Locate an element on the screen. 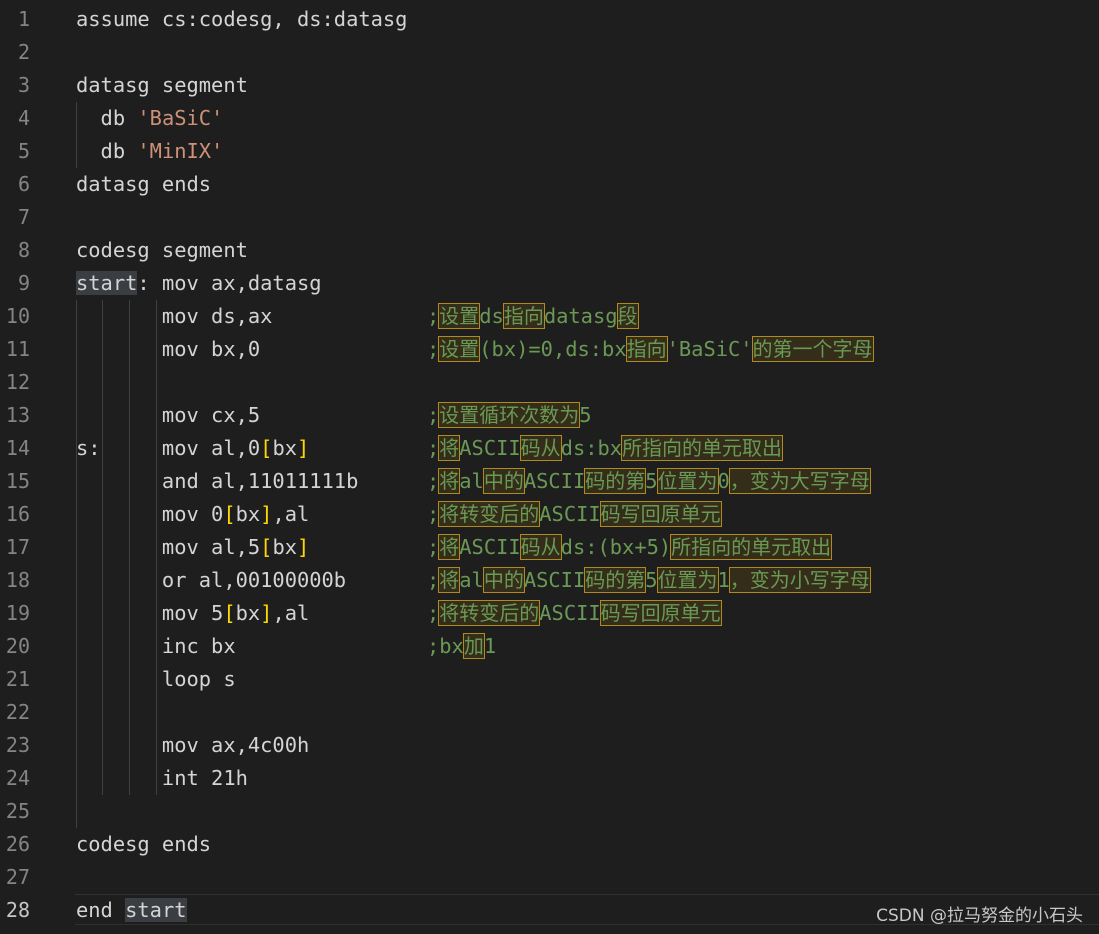  code-text: and al,11011111b is located at coordinates (217, 481).